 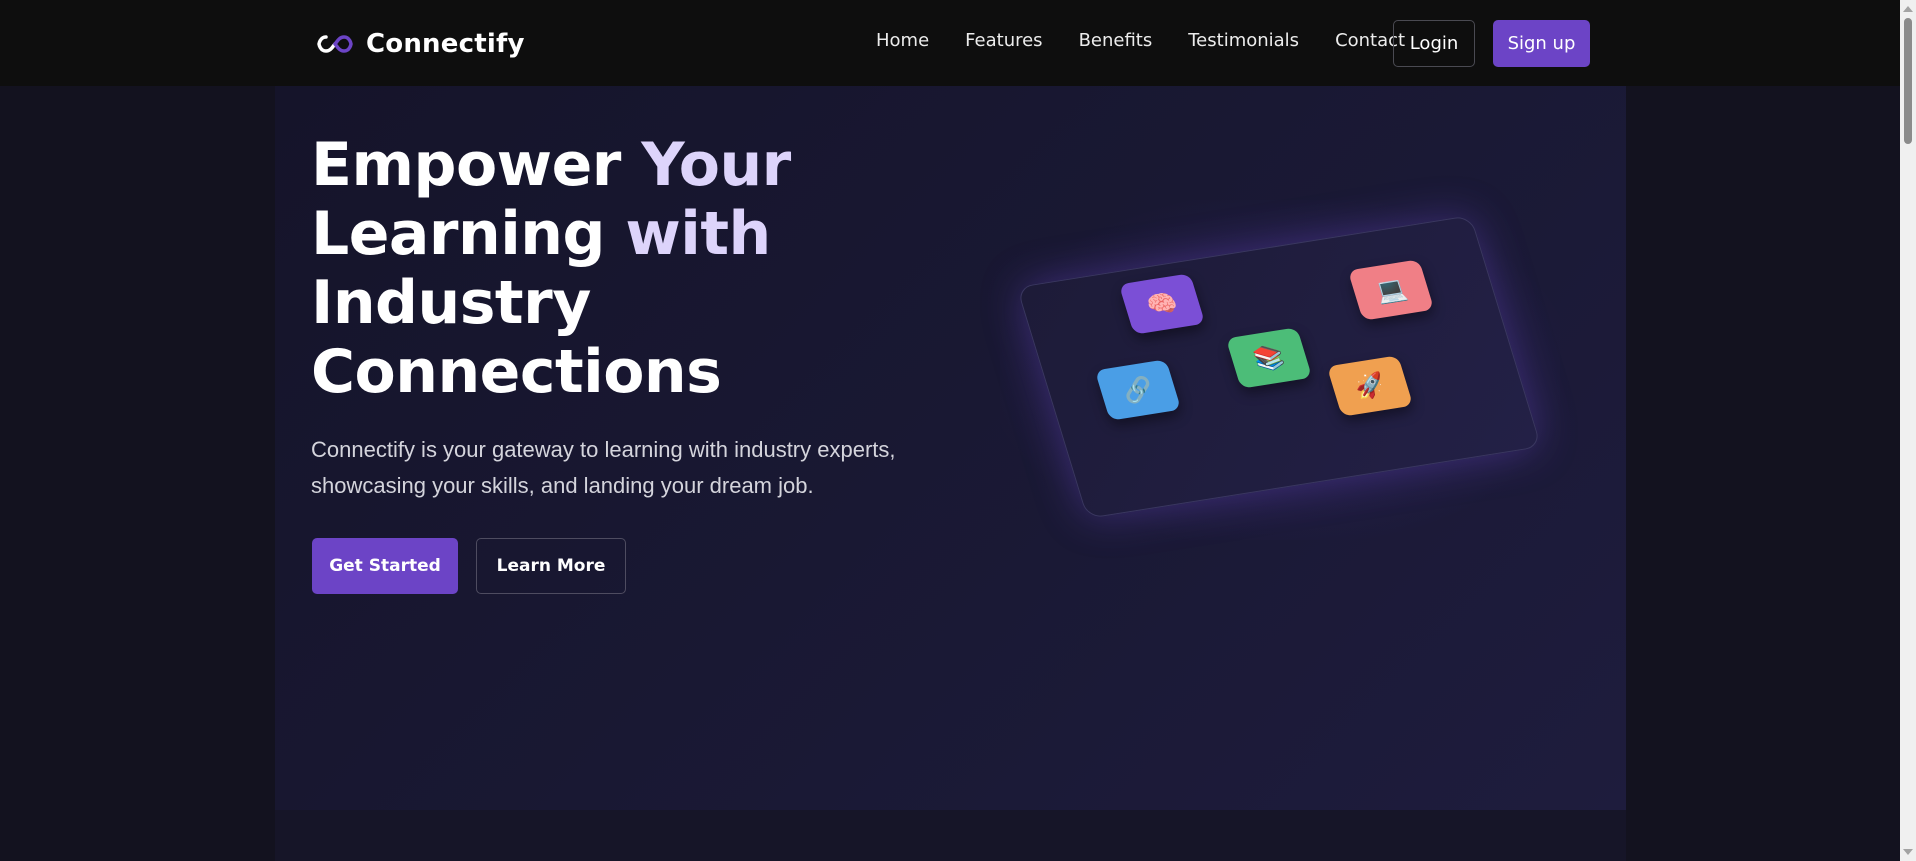 I want to click on nav-features: Features, so click(x=1003, y=40).